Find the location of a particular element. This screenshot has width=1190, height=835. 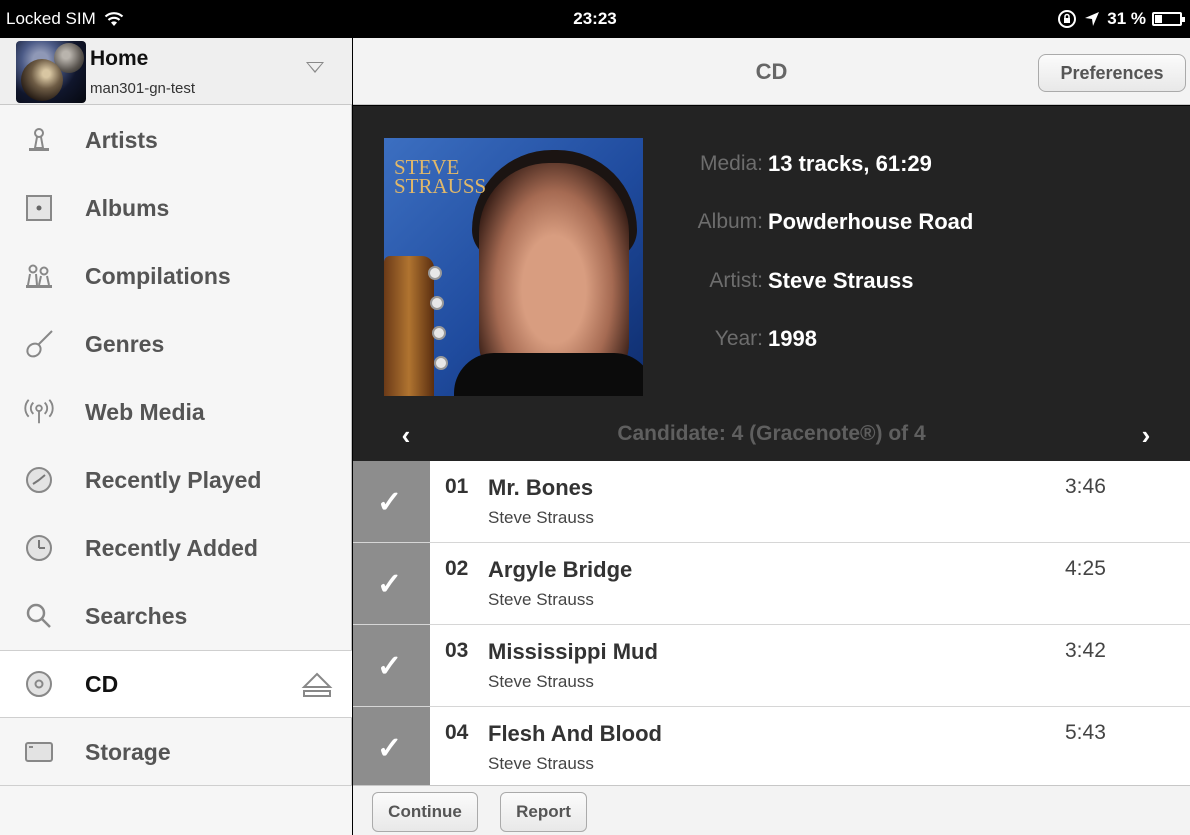

sidebar-item-recently-played: Recently Played is located at coordinates (176, 480).